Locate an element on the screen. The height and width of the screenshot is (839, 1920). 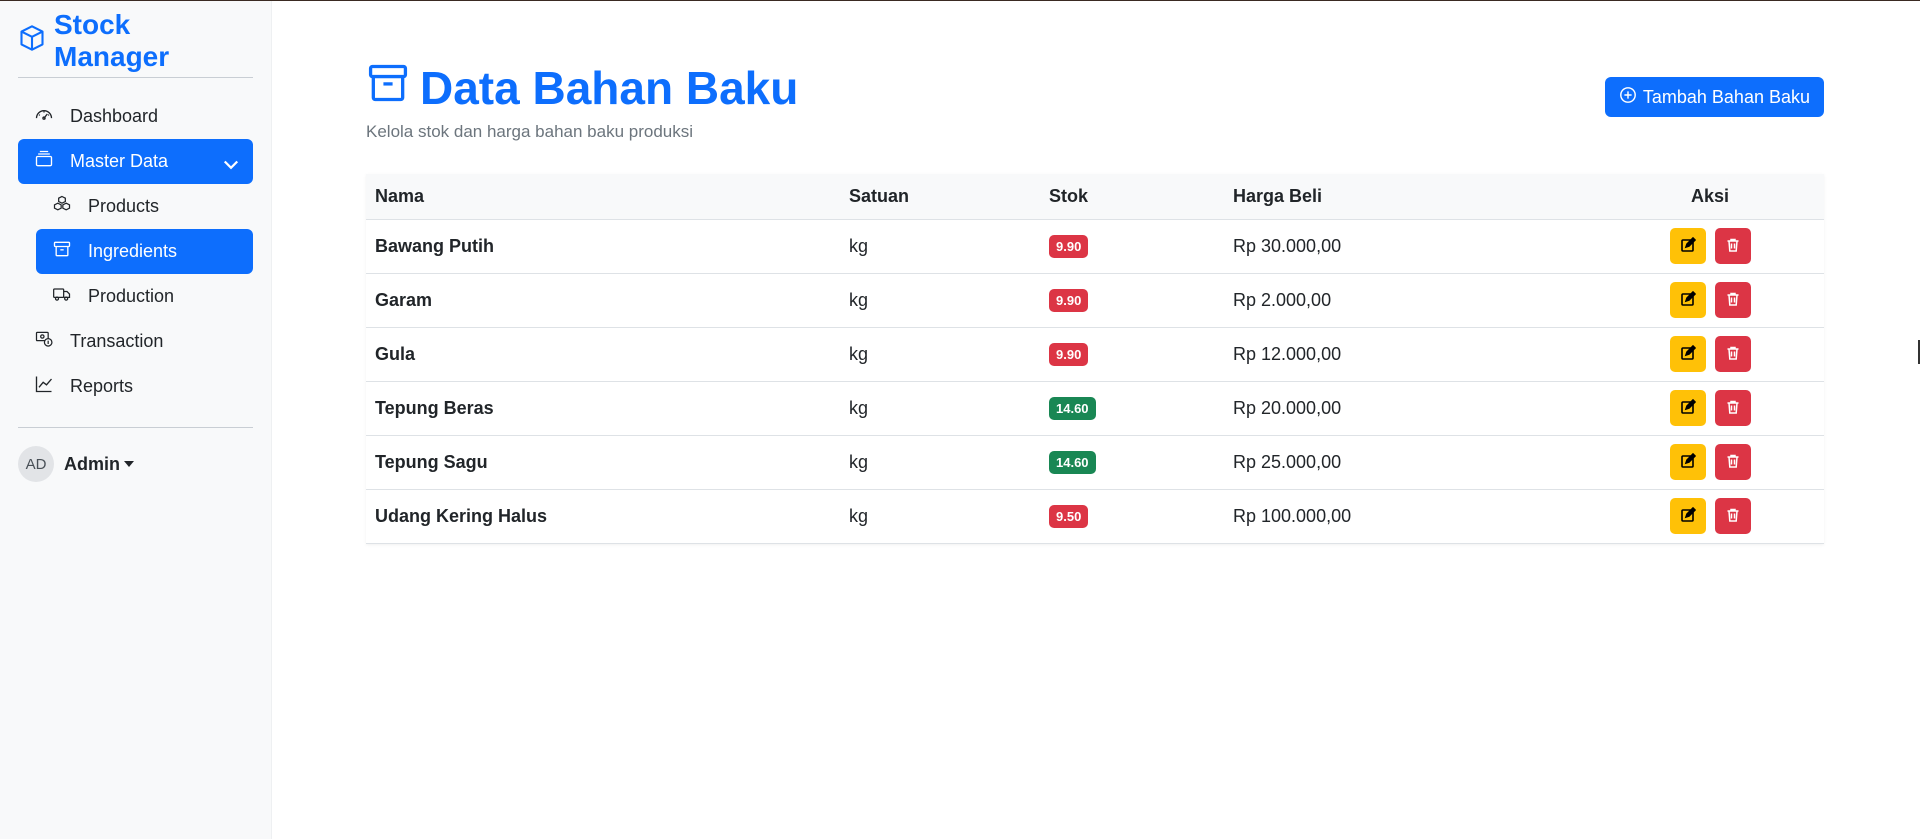
cell-stock: 9.50 is located at coordinates (1132, 516).